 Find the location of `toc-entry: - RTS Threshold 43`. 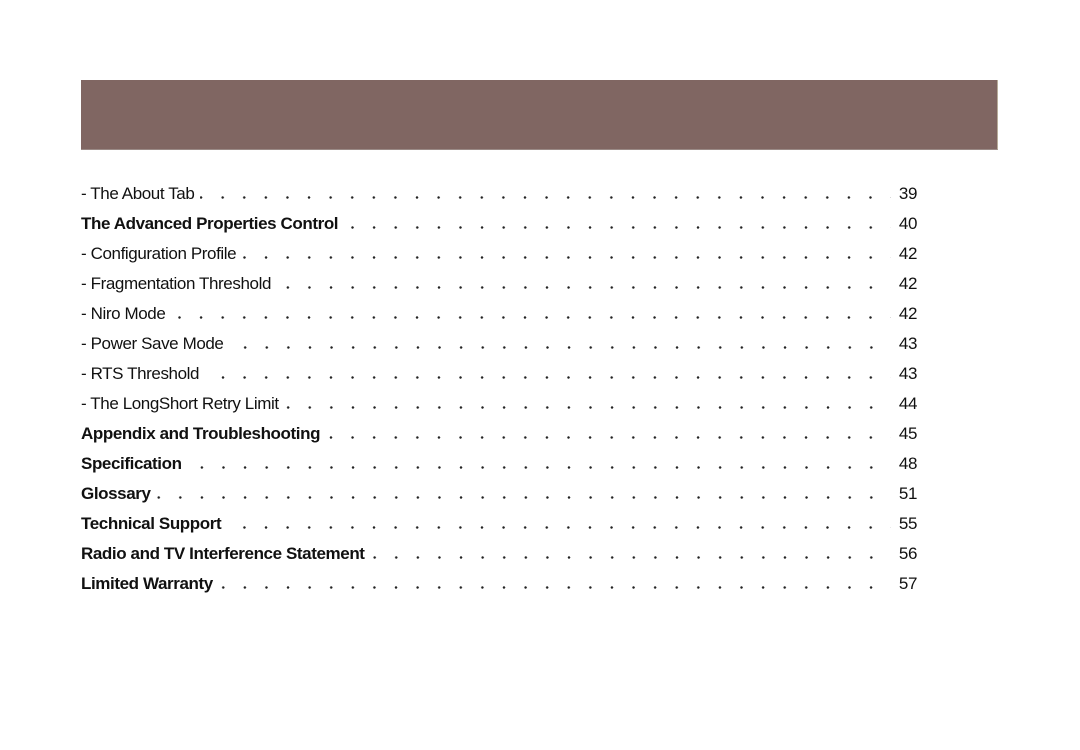

toc-entry: - RTS Threshold 43 is located at coordinates (499, 374).